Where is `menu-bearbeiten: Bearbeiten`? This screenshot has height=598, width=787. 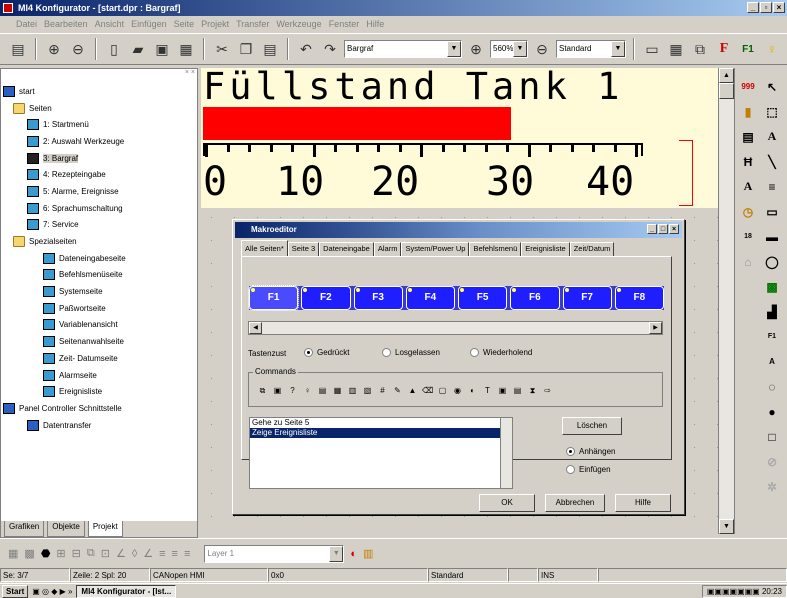
menu-bearbeiten: Bearbeiten is located at coordinates (66, 24).